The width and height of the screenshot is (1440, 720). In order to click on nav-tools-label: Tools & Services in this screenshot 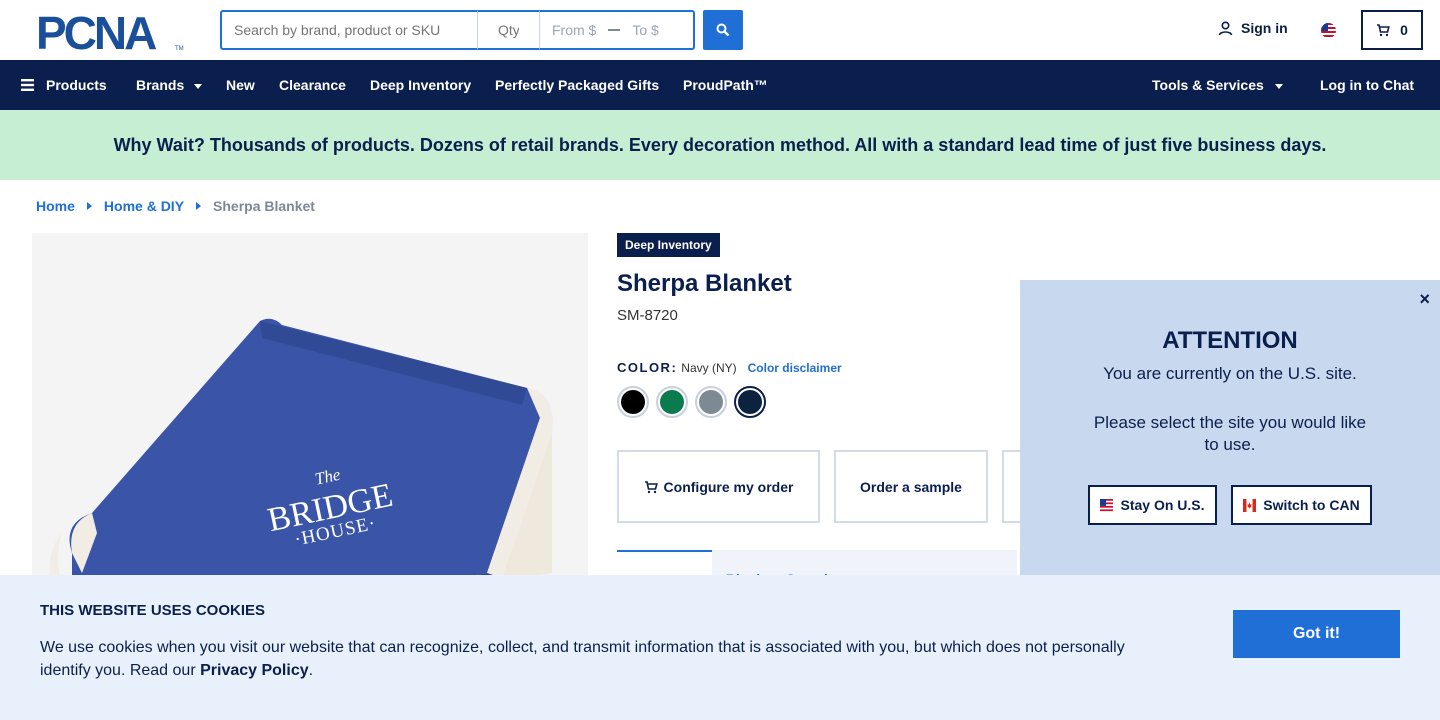, I will do `click(1208, 85)`.